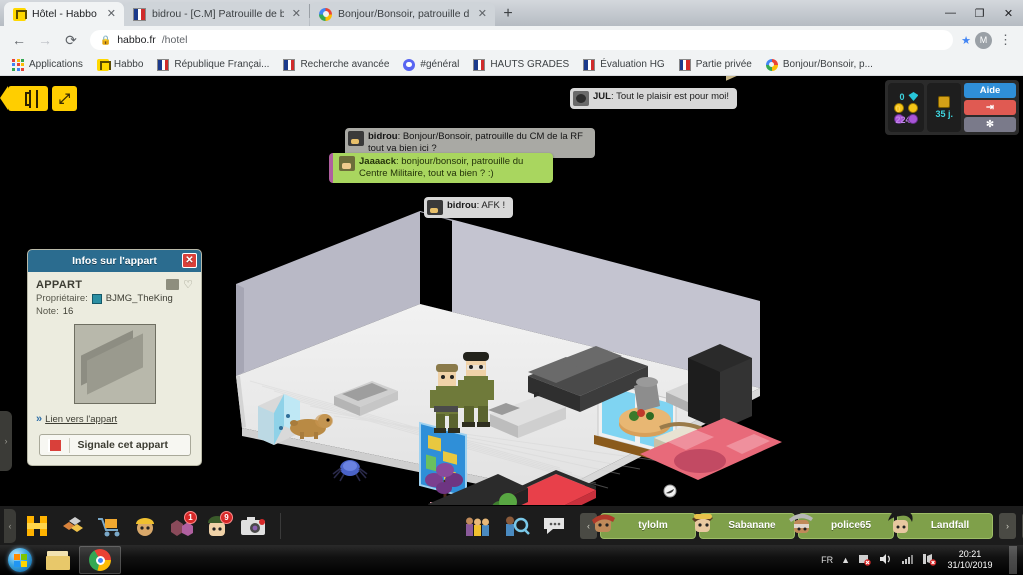 Image resolution: width=1023 pixels, height=575 pixels. I want to click on settings-gear-icon: ✻, so click(990, 124).